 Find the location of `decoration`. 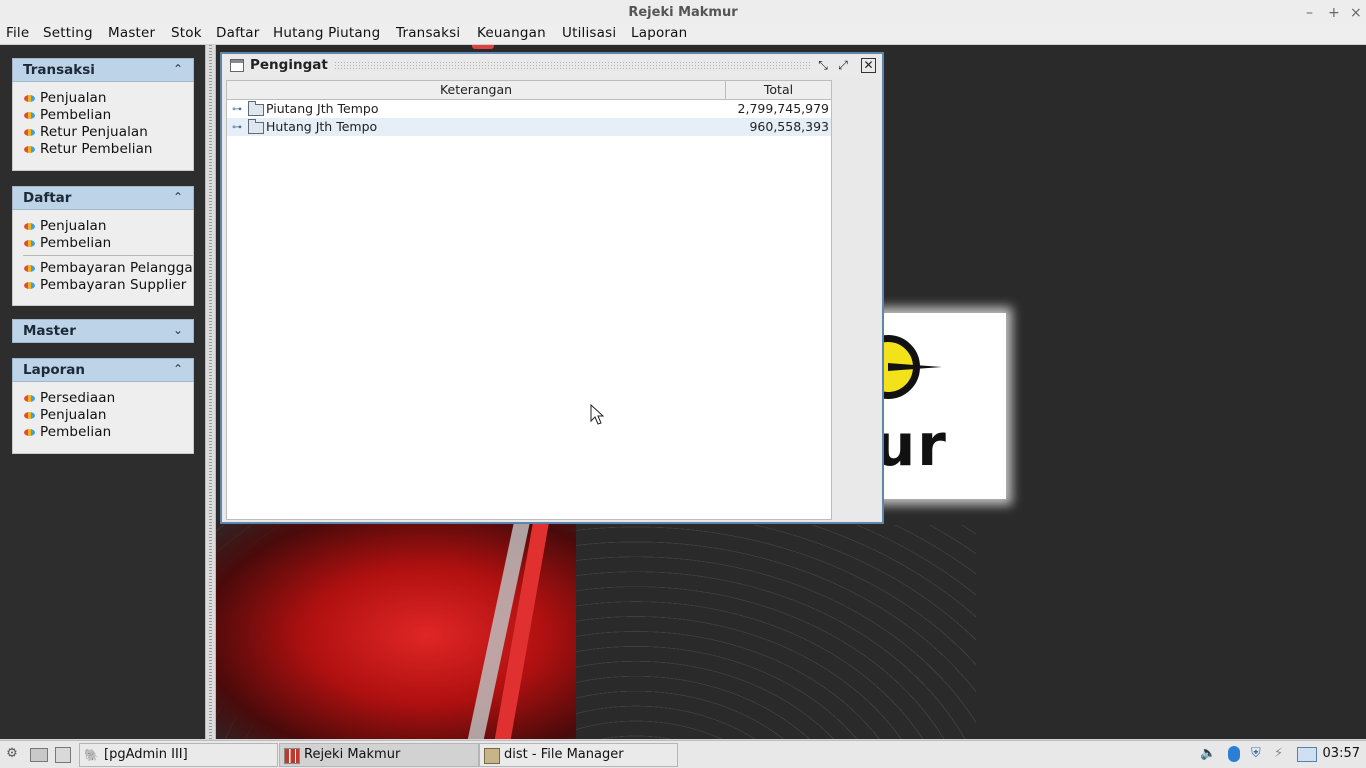

decoration is located at coordinates (483, 47).